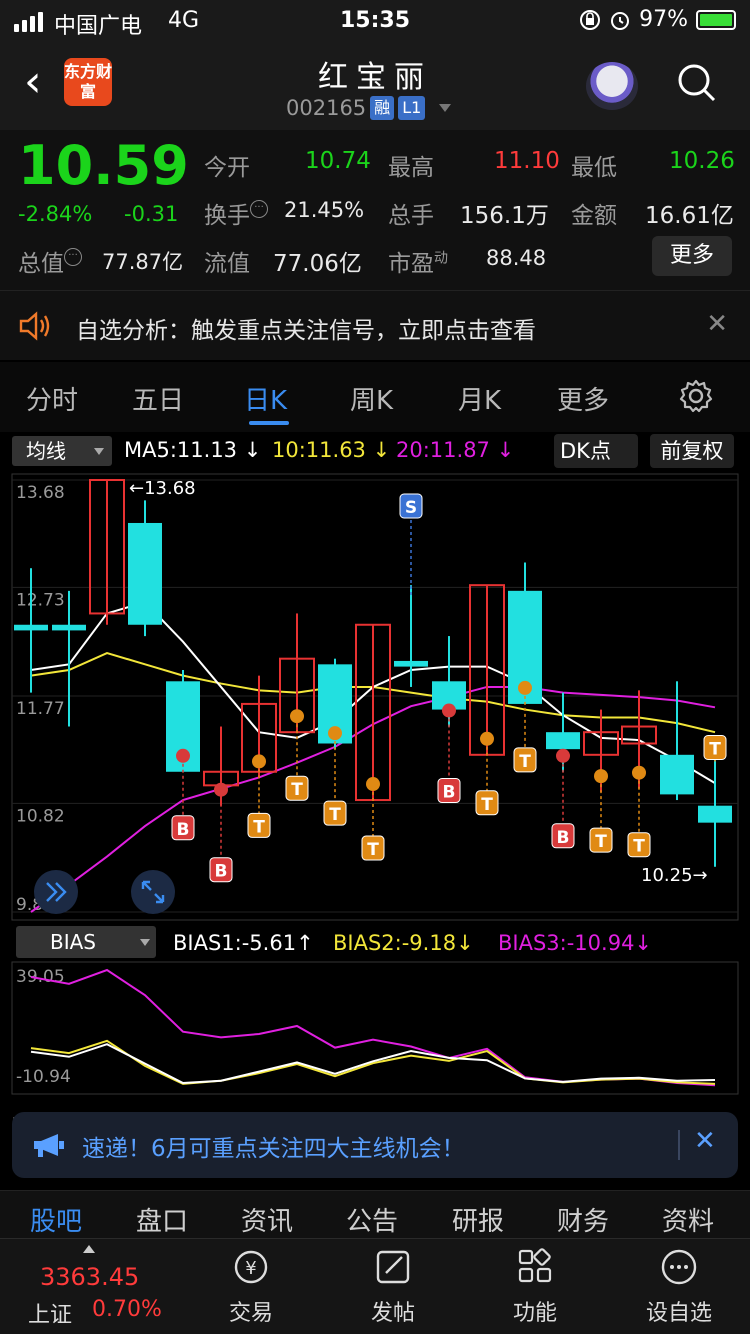 The width and height of the screenshot is (750, 1334). I want to click on bias3-line, so click(373, 1027).